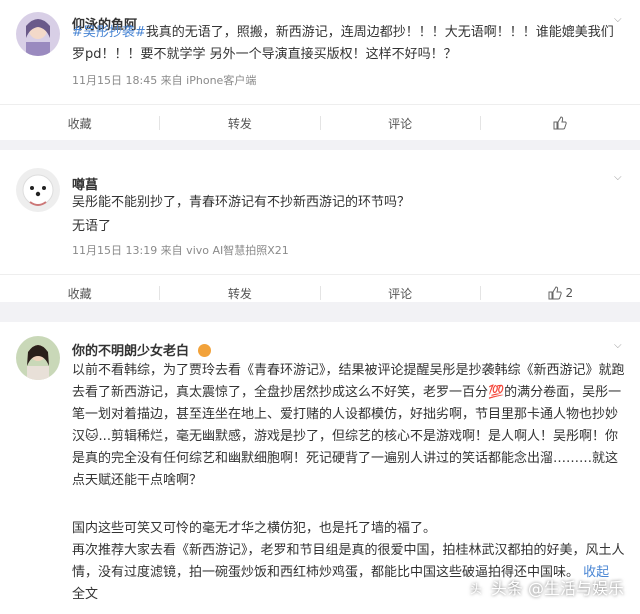  I want to click on action-bar: 收藏 转发 评论 2, so click(320, 292).